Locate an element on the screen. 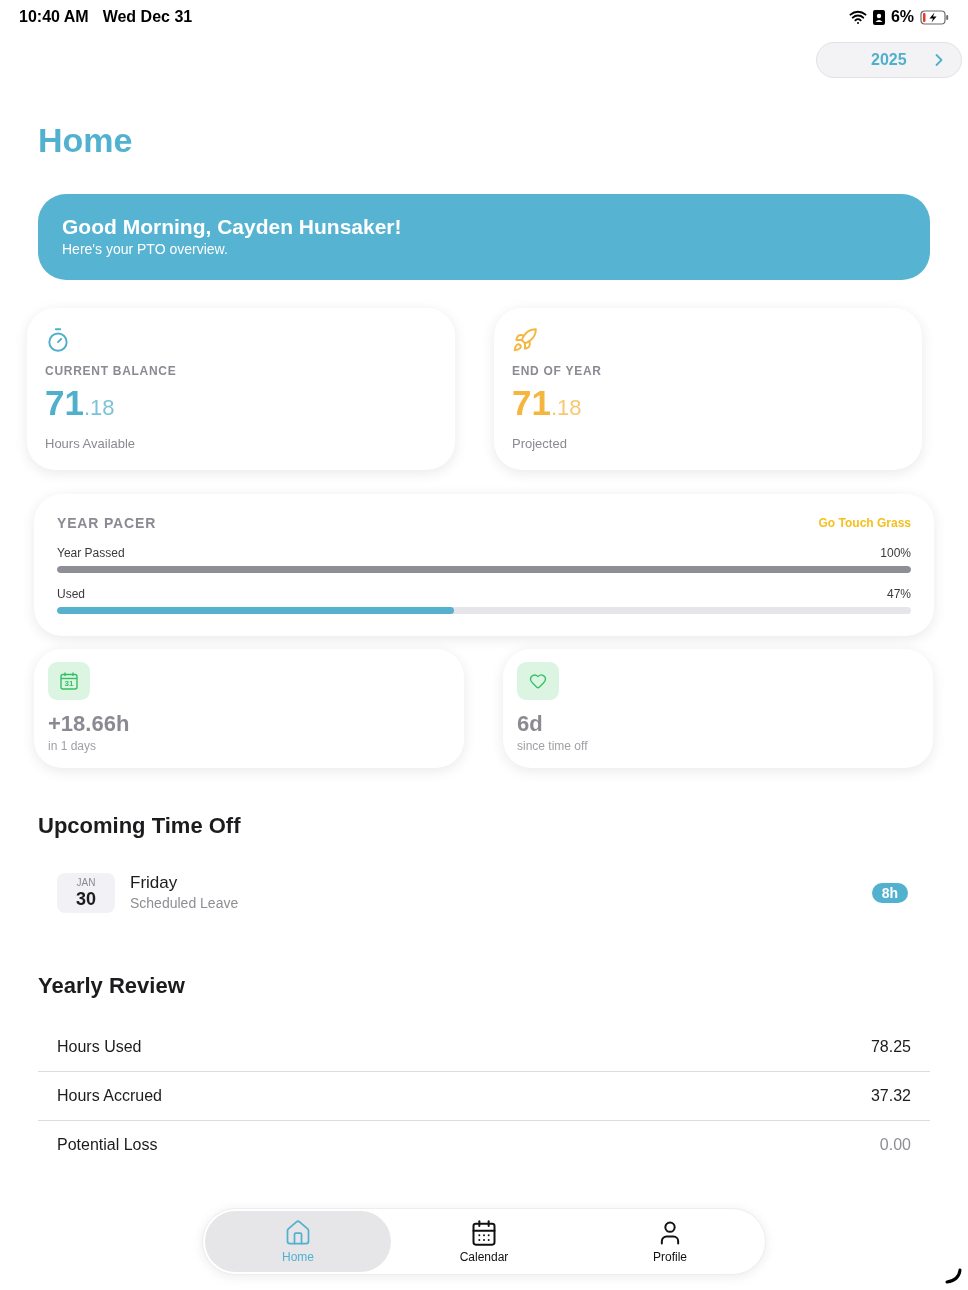 The width and height of the screenshot is (968, 1290). page-title: Home is located at coordinates (85, 140).